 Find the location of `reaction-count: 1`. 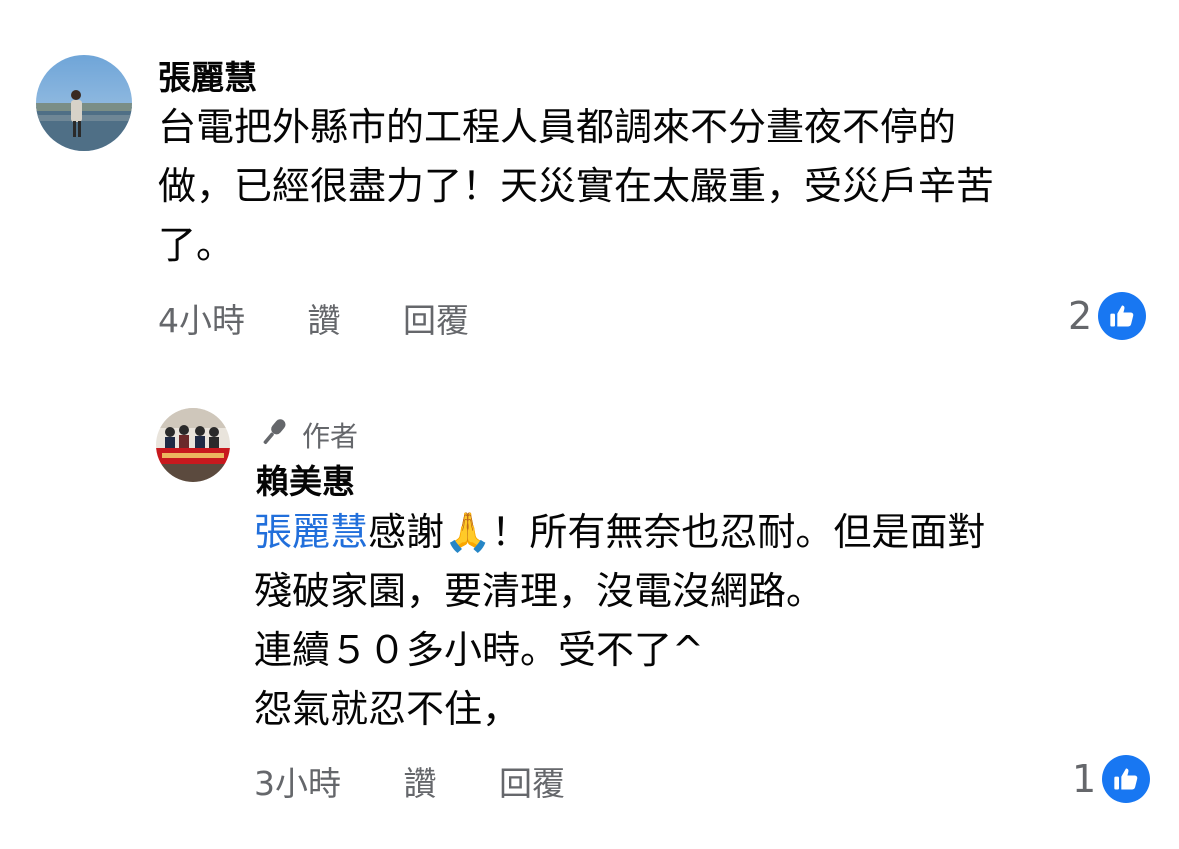

reaction-count: 1 is located at coordinates (1084, 779).